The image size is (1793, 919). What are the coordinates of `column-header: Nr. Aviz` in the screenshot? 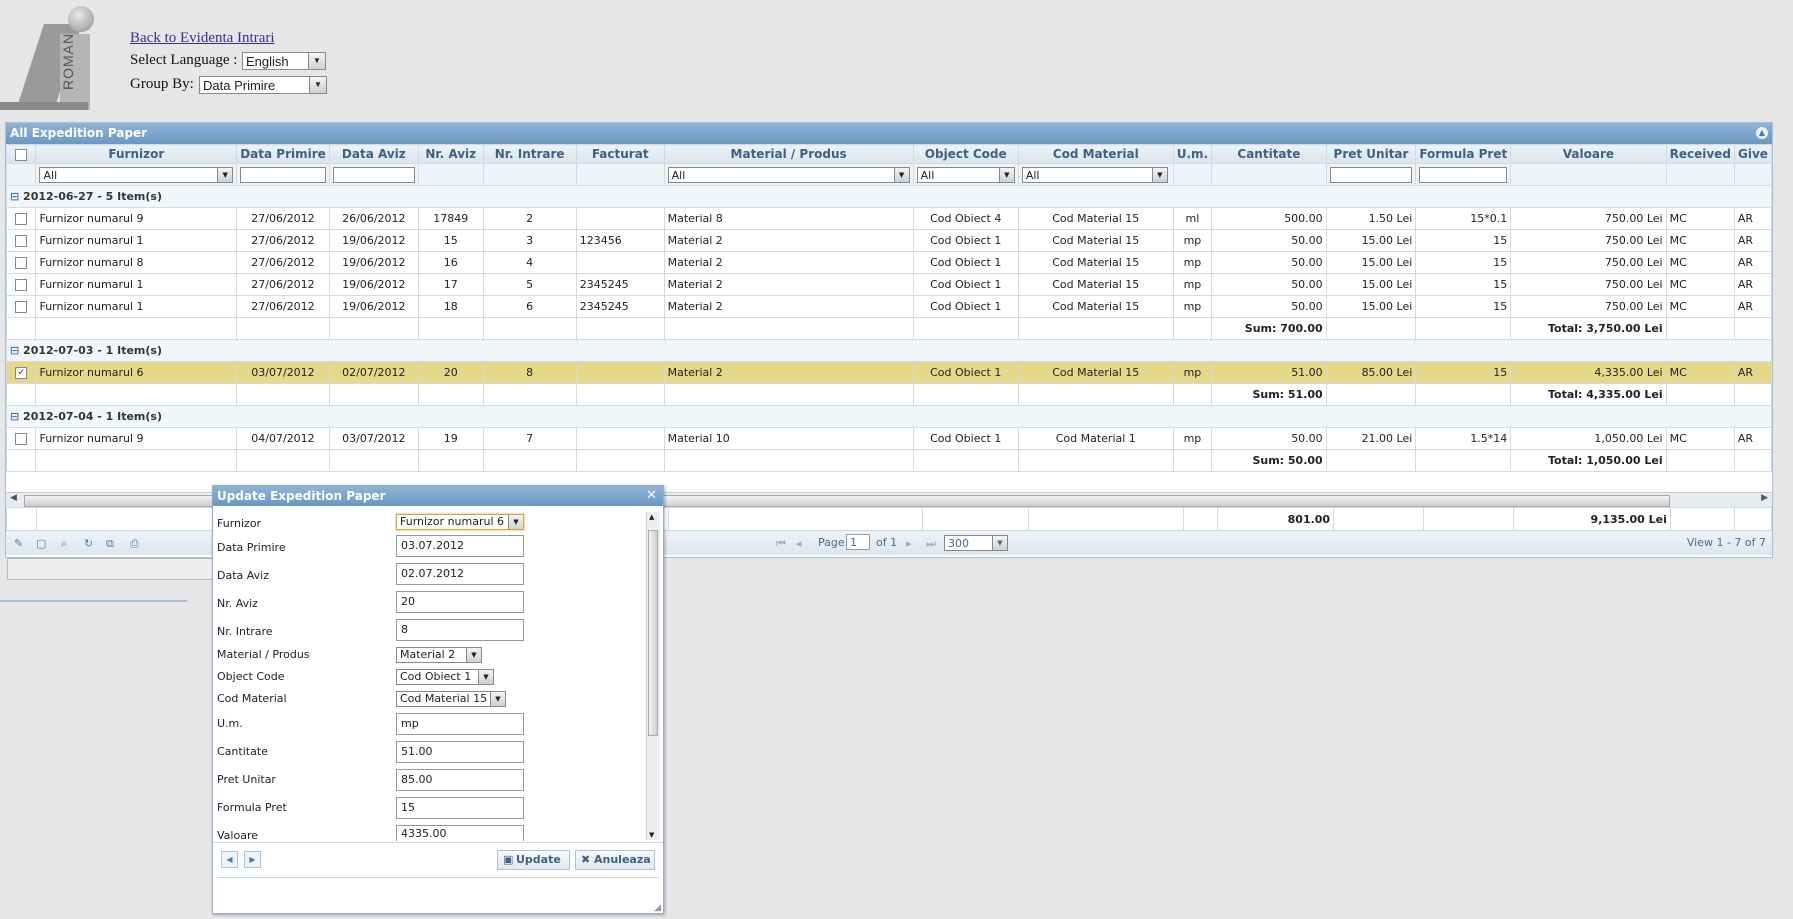 It's located at (450, 154).